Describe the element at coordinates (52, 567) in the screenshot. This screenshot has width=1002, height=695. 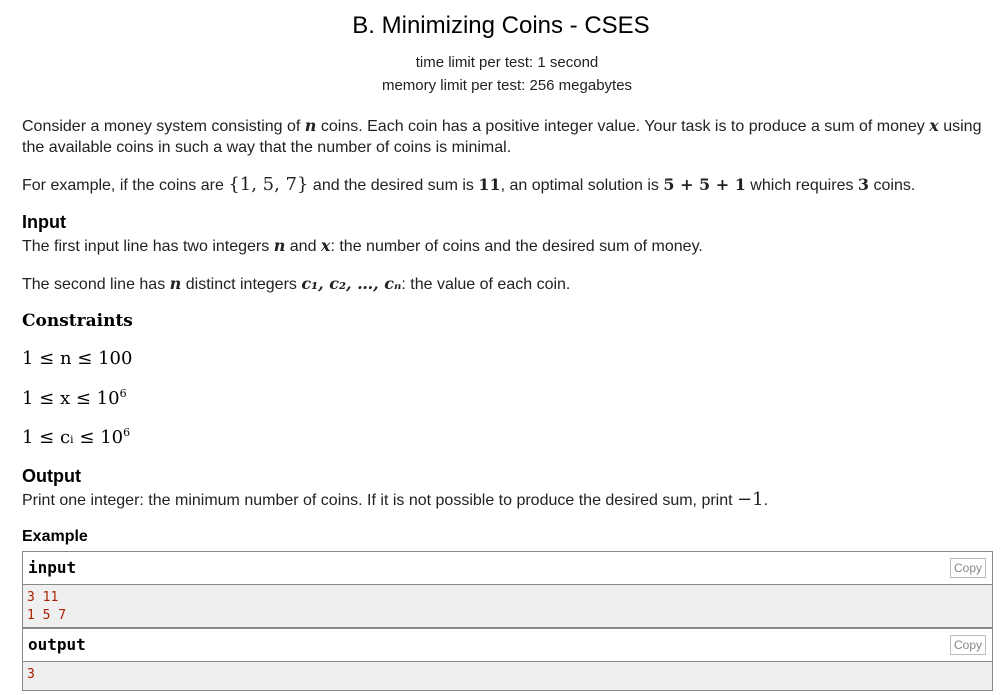
I see `example-input-label: input` at that location.